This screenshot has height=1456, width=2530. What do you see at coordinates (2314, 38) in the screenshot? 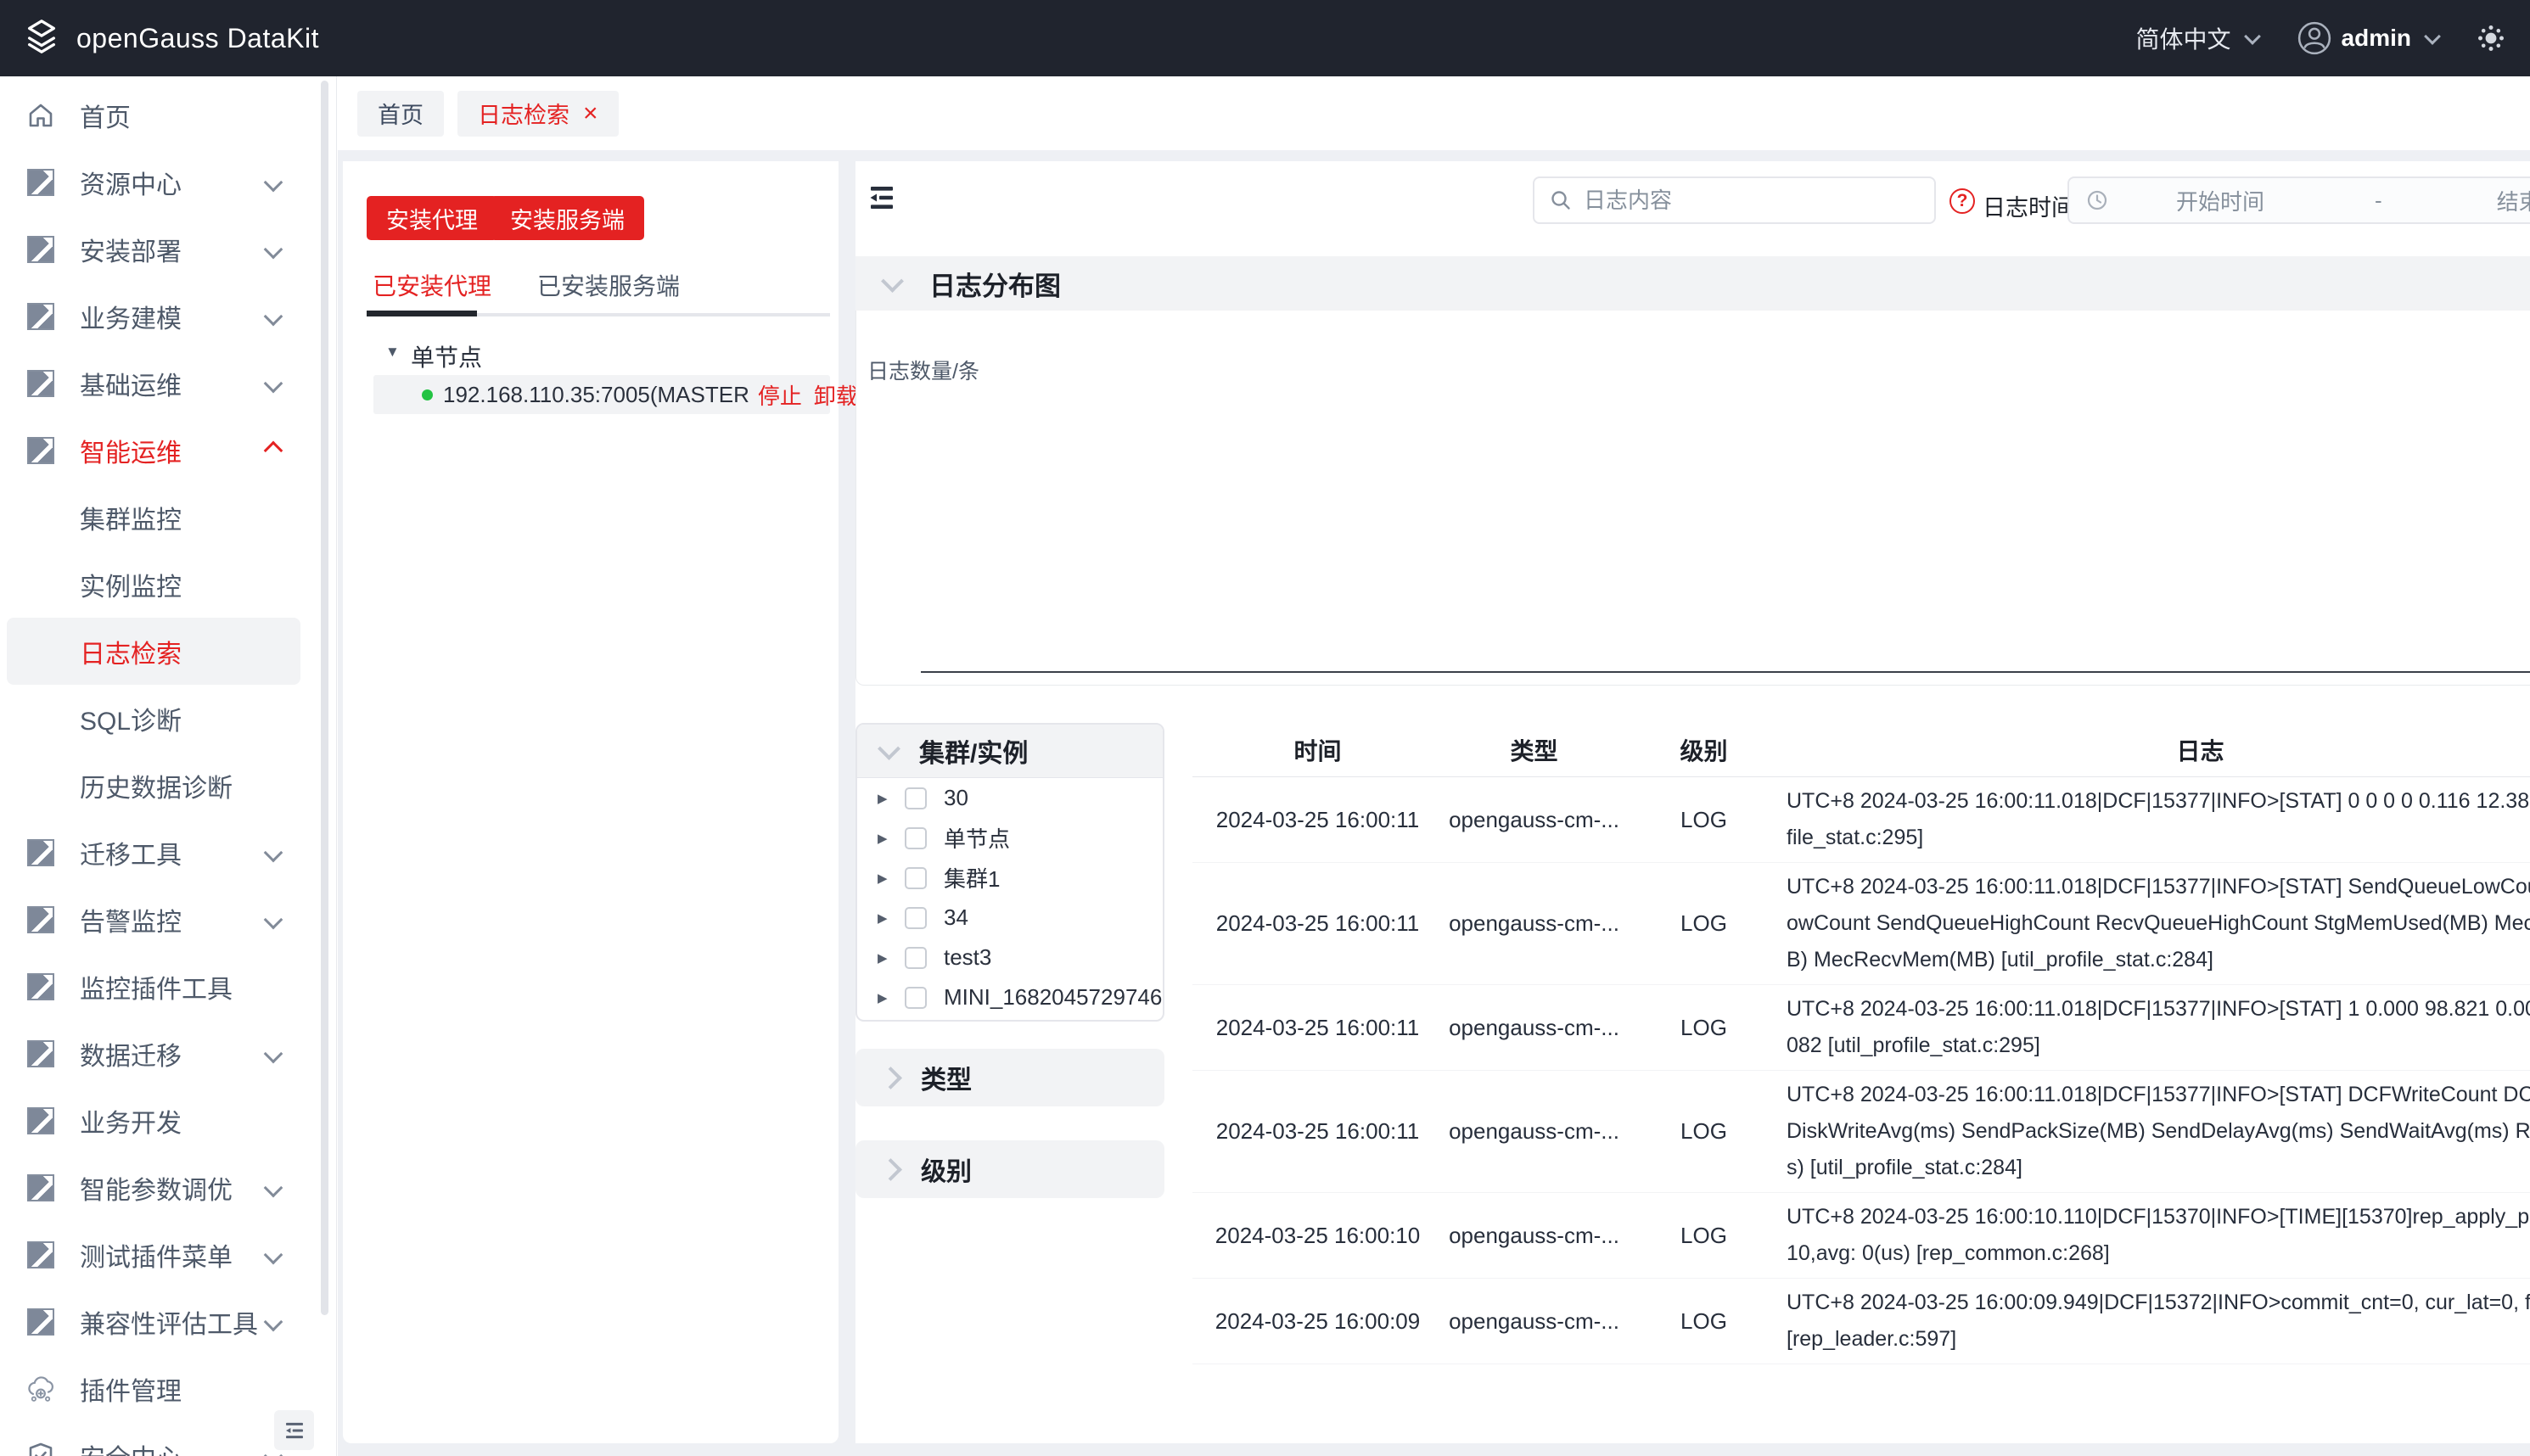
I see `avatar` at bounding box center [2314, 38].